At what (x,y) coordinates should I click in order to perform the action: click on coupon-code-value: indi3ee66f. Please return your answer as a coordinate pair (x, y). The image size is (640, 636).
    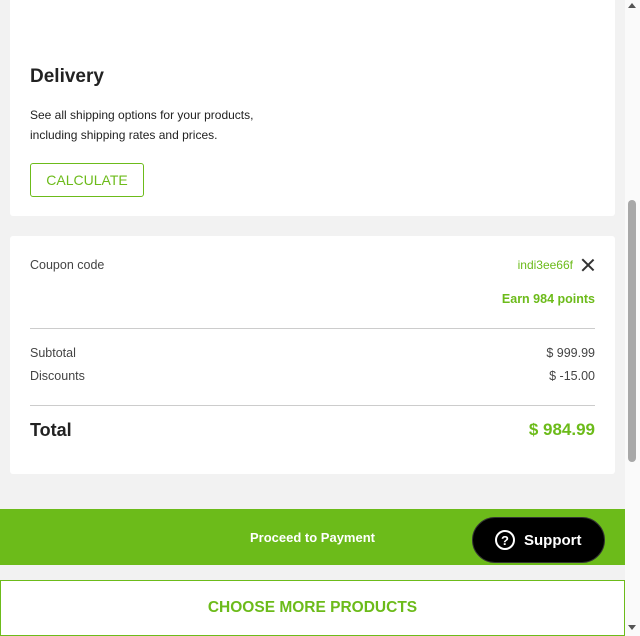
    Looking at the image, I should click on (545, 265).